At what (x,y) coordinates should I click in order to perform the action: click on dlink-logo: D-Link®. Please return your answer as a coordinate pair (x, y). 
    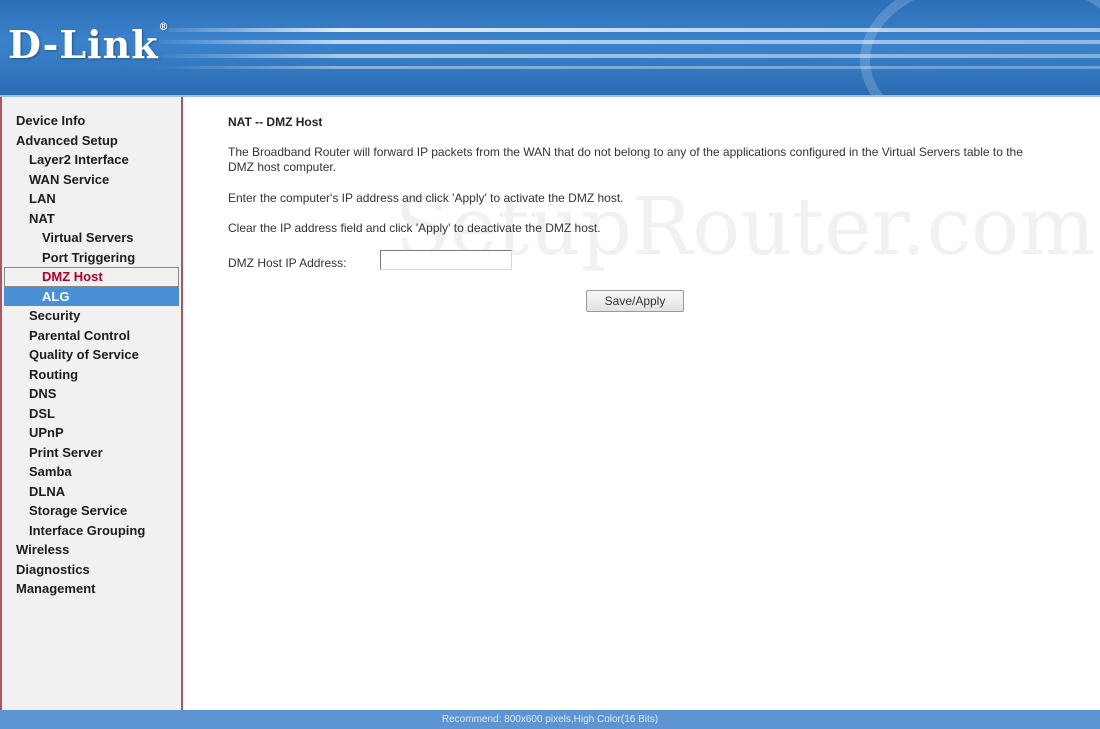
    Looking at the image, I should click on (89, 44).